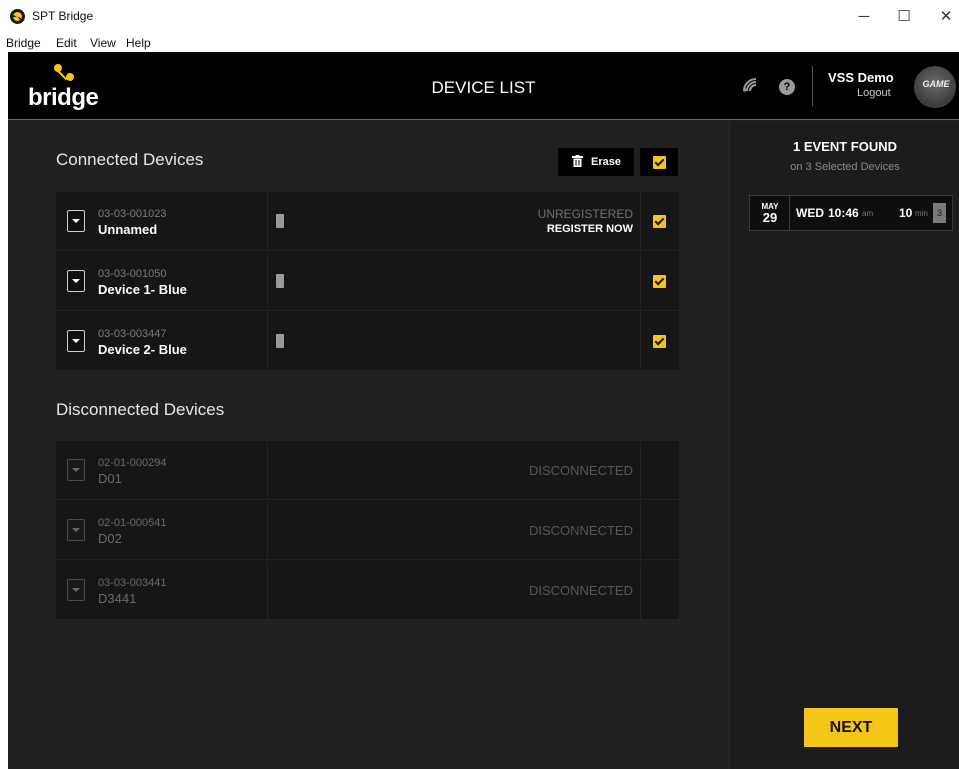  Describe the element at coordinates (17, 16) in the screenshot. I see `app-logo-icon` at that location.